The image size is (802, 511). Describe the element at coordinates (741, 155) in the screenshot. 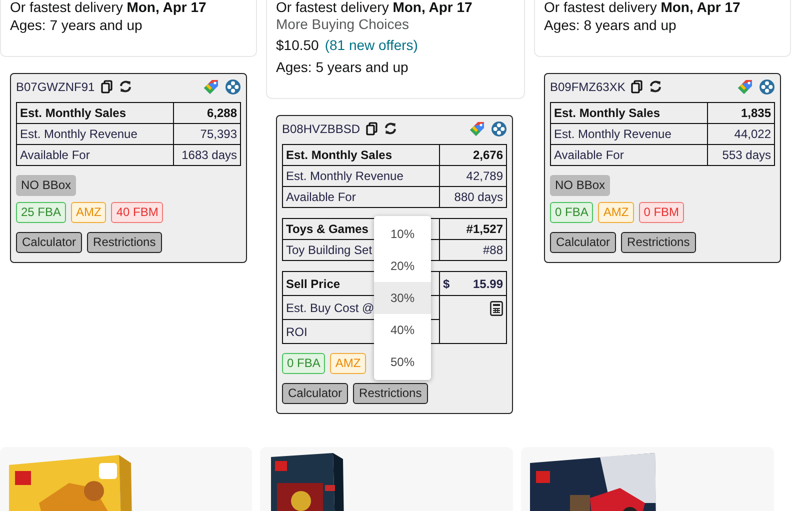

I see `table-cell: 553 days` at that location.